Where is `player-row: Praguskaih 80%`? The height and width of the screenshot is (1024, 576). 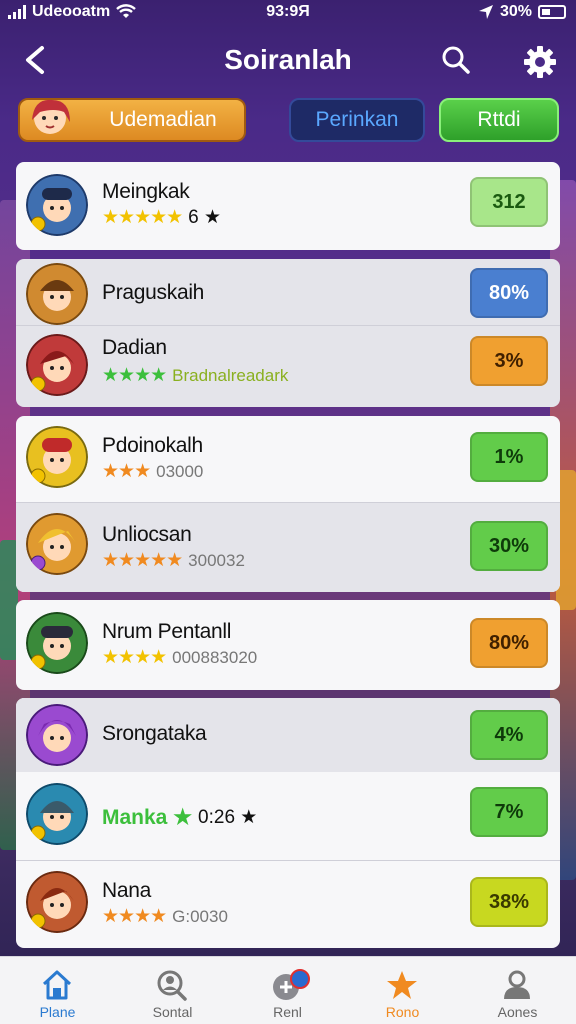 player-row: Praguskaih 80% is located at coordinates (288, 292).